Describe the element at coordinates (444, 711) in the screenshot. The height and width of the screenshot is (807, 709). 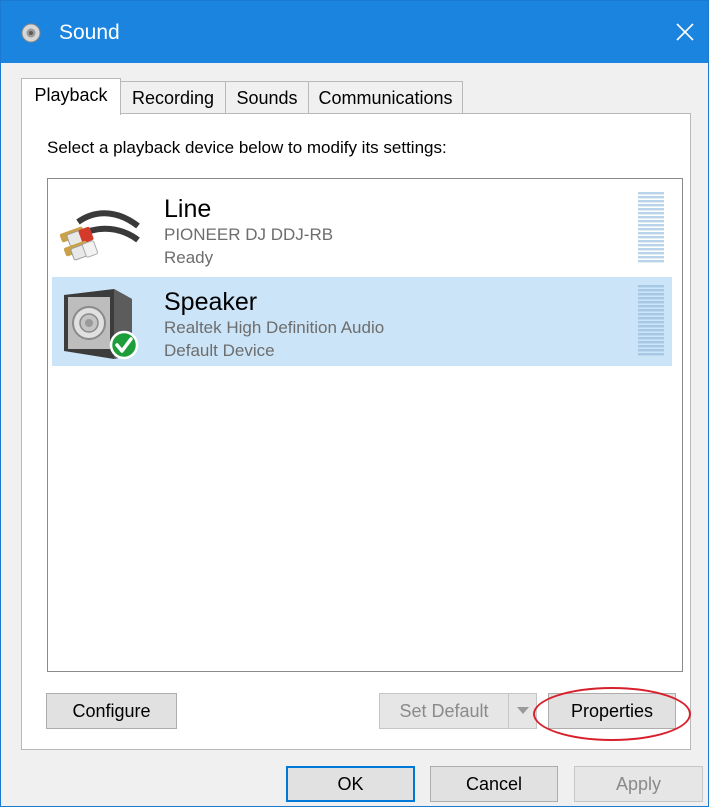
I see `set-default-button: Set Default` at that location.